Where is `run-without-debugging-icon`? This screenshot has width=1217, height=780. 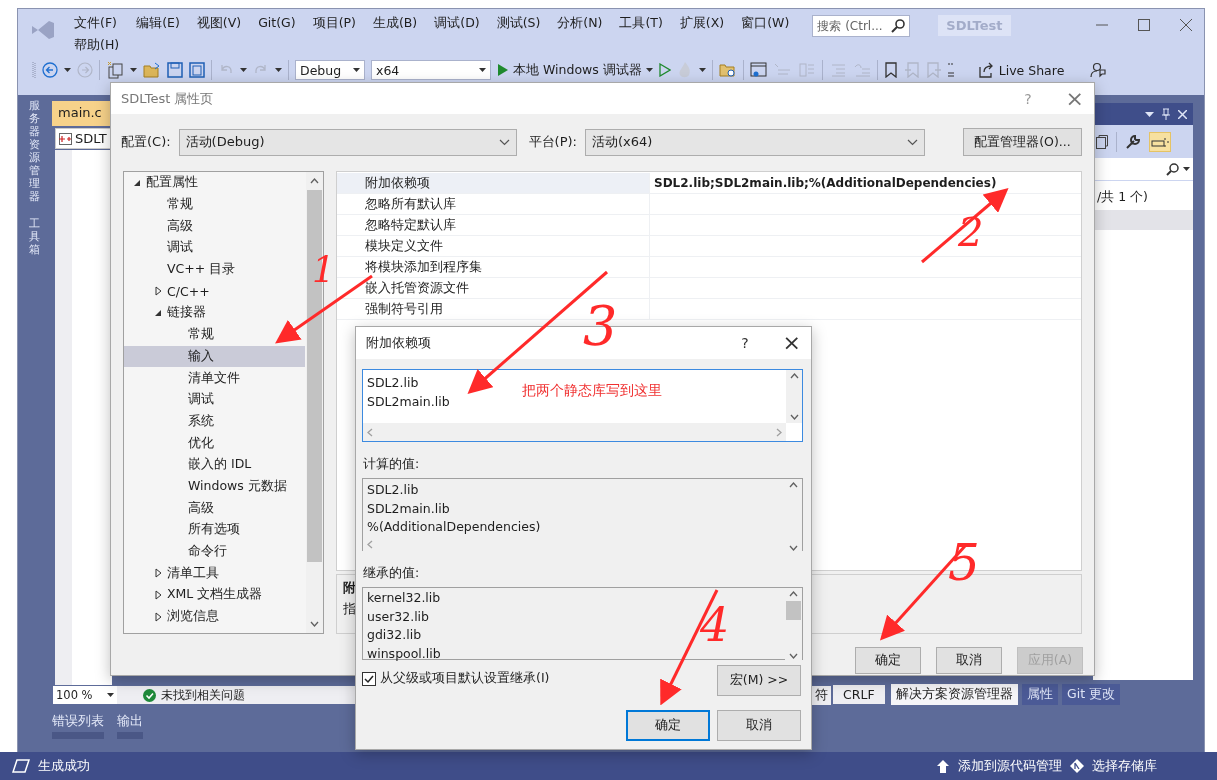
run-without-debugging-icon is located at coordinates (664, 70).